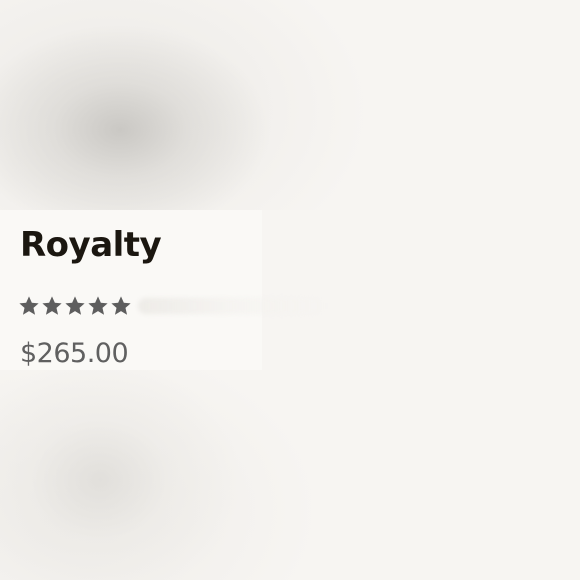  Describe the element at coordinates (91, 245) in the screenshot. I see `product-title: Royalty` at that location.